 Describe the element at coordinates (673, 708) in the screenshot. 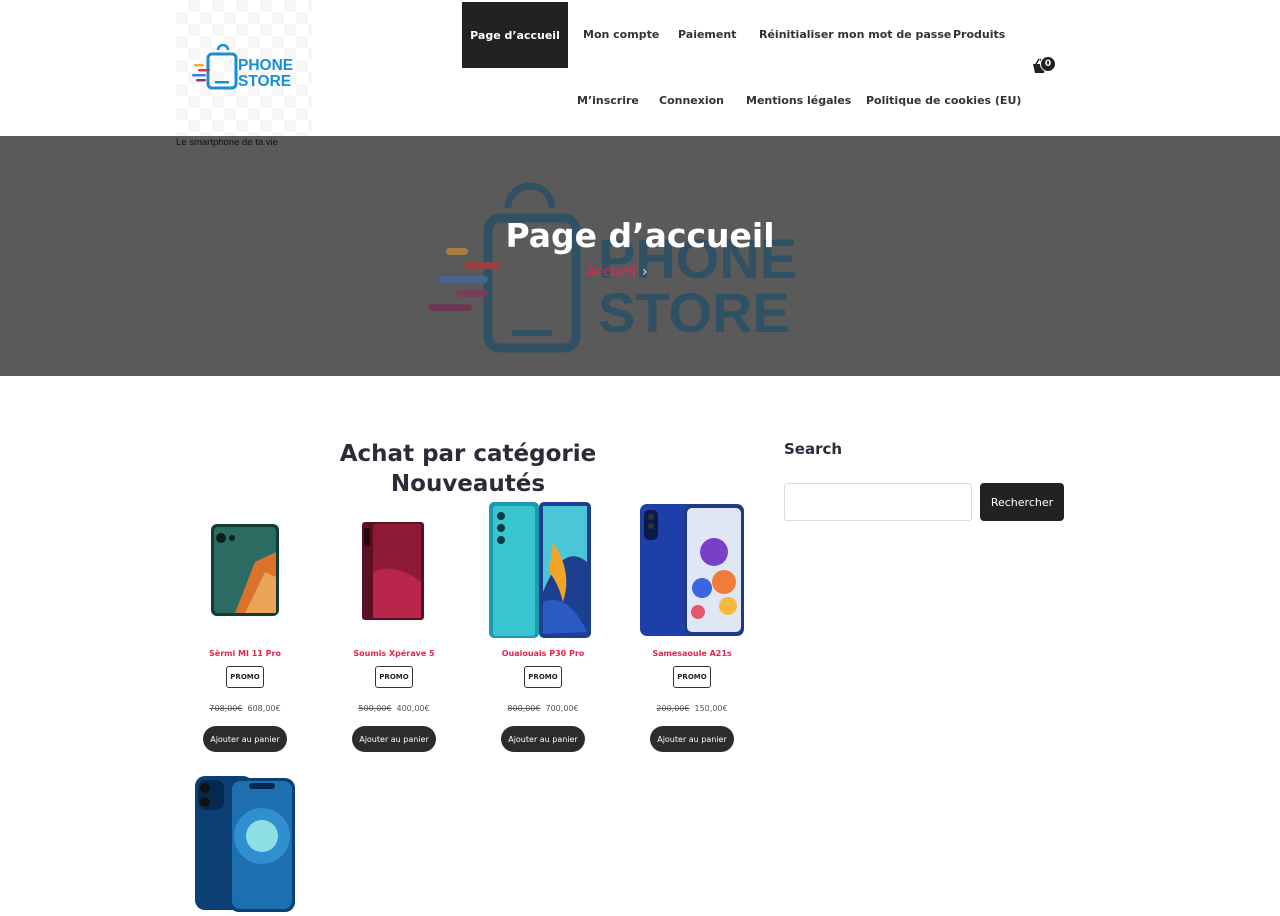

I see `old-price: 200,00€` at that location.